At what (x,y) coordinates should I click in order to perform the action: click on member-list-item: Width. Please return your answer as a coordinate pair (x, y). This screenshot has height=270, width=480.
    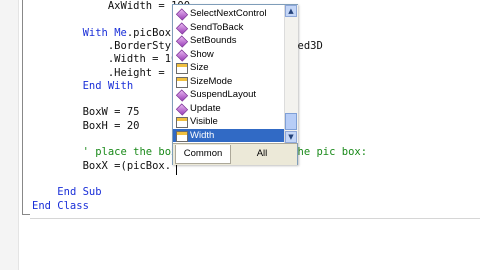
    Looking at the image, I should click on (228, 135).